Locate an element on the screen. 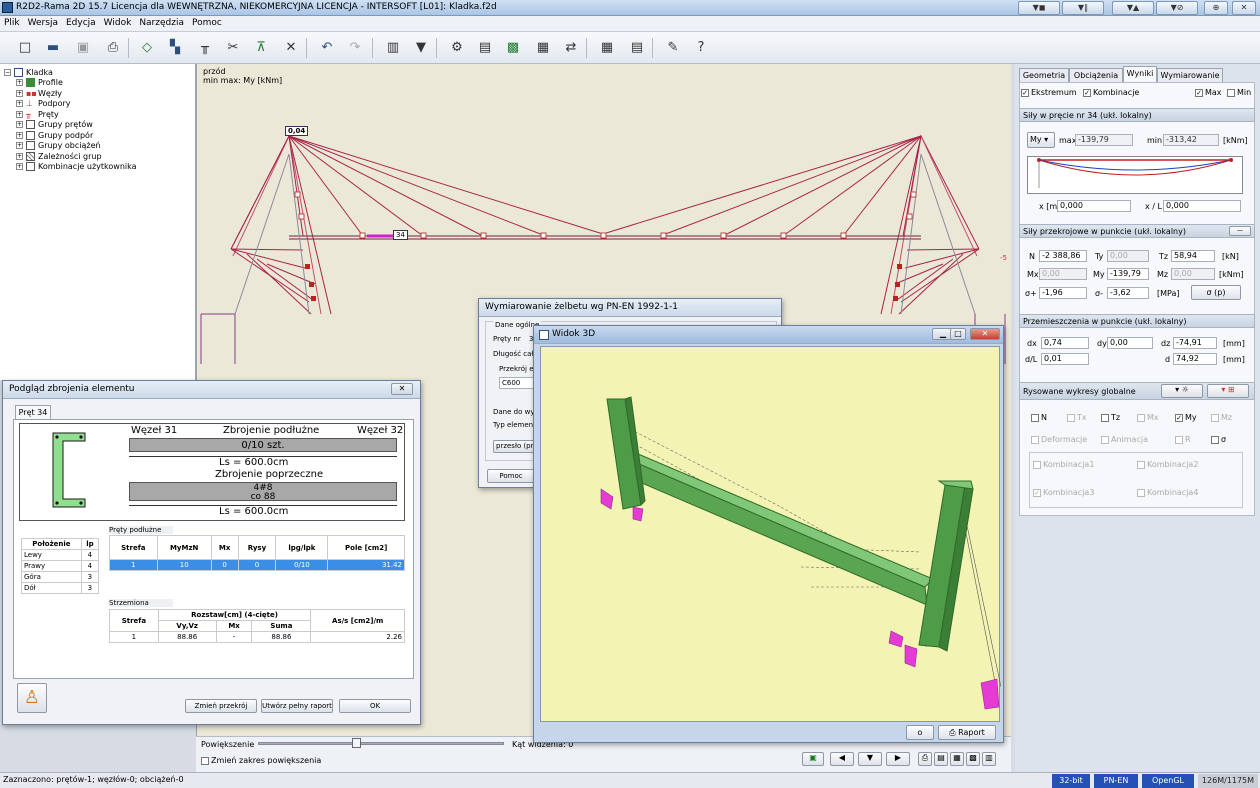  collapse-icon: − is located at coordinates (7, 72).